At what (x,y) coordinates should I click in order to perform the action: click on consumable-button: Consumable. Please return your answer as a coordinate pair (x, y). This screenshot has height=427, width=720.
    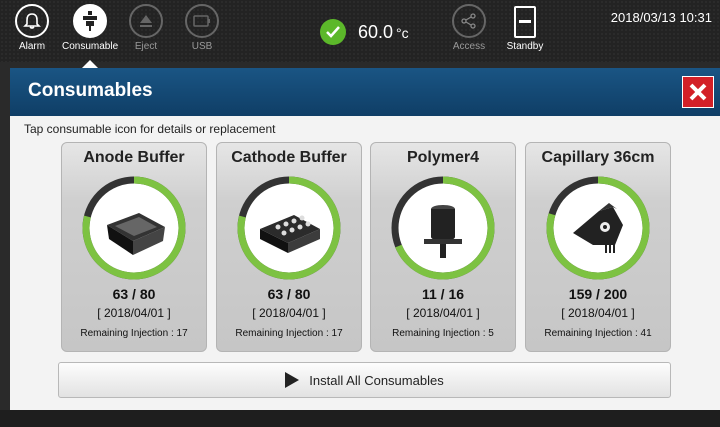
    Looking at the image, I should click on (90, 36).